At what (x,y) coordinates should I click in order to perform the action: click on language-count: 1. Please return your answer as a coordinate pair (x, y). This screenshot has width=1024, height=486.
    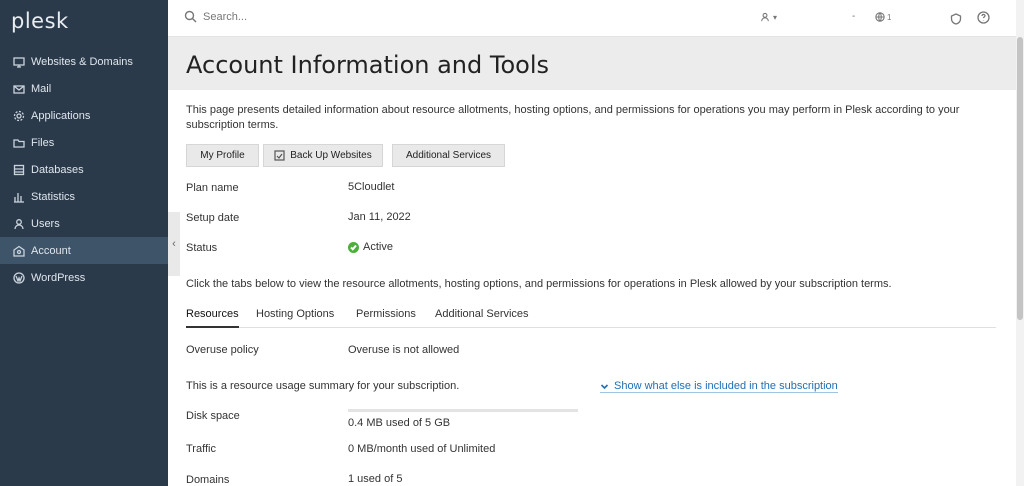
    Looking at the image, I should click on (889, 17).